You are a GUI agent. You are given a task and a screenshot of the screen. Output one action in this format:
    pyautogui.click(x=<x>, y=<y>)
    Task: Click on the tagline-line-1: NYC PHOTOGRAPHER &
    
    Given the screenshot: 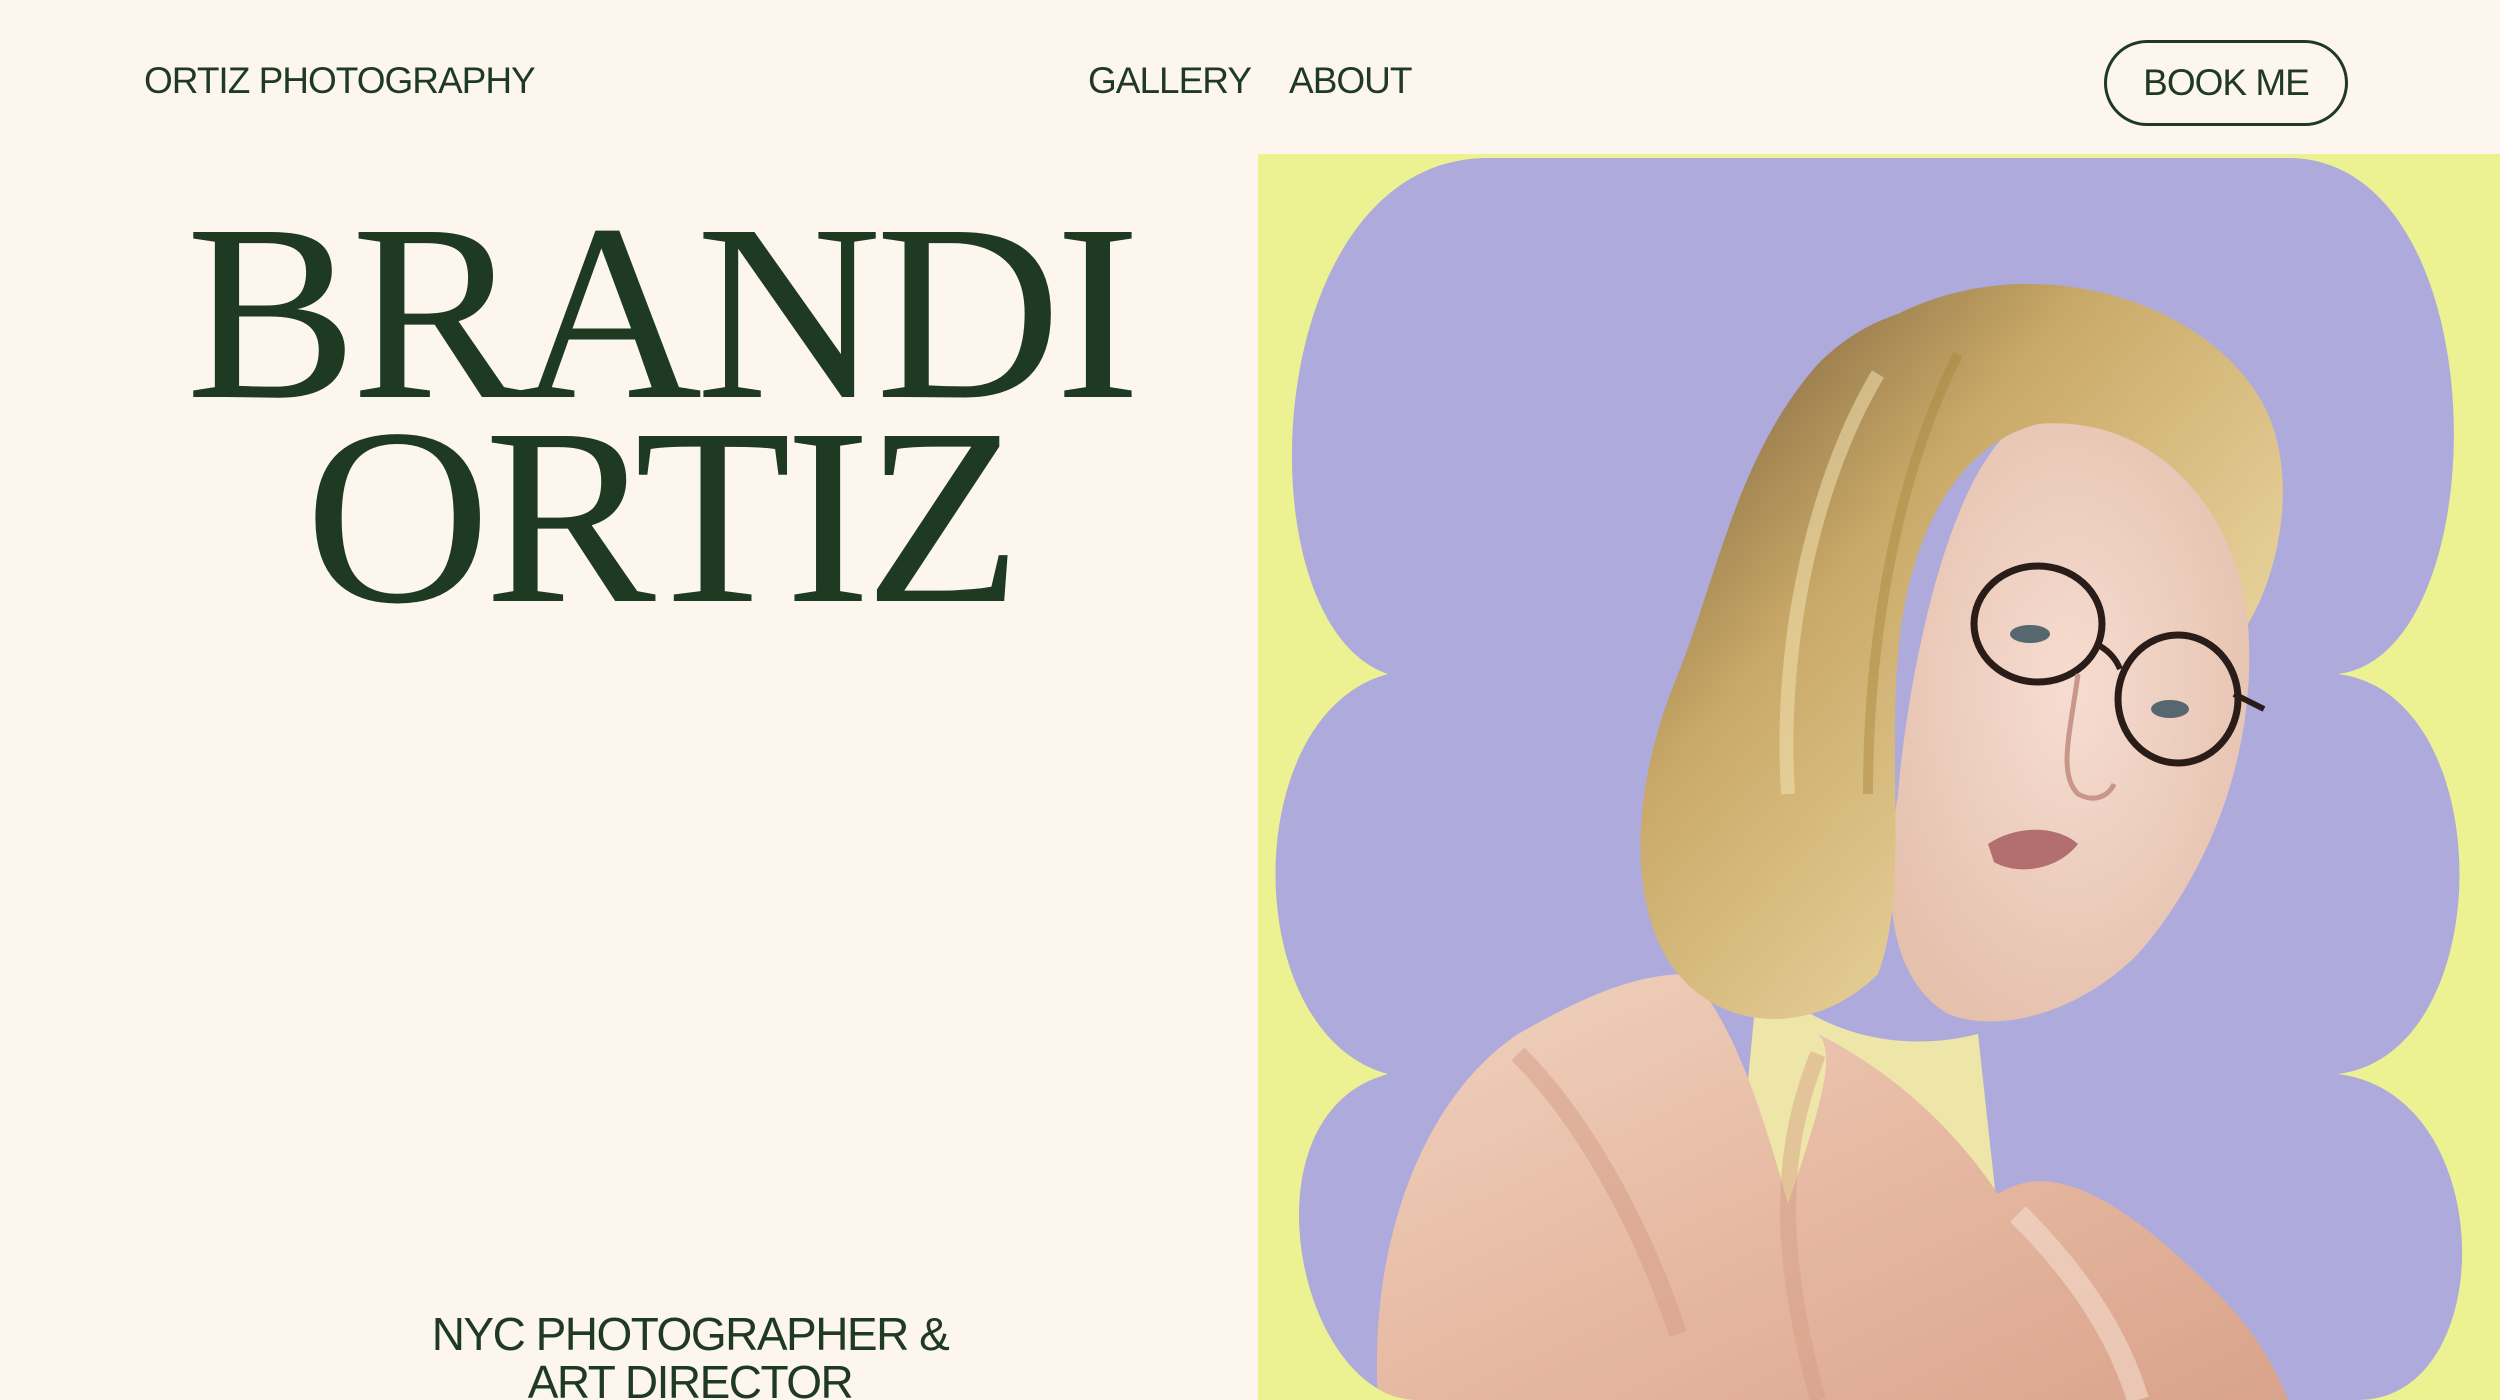 What is the action you would take?
    pyautogui.click(x=690, y=1334)
    